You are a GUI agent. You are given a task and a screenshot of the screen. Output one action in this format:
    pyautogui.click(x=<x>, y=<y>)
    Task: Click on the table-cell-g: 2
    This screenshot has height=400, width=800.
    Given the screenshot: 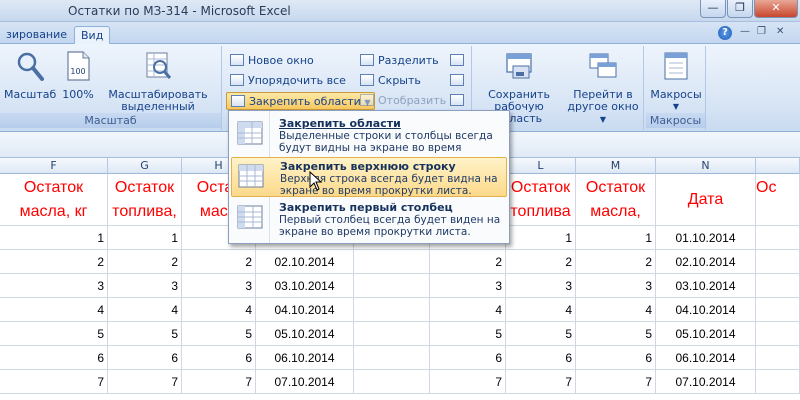 What is the action you would take?
    pyautogui.click(x=145, y=262)
    